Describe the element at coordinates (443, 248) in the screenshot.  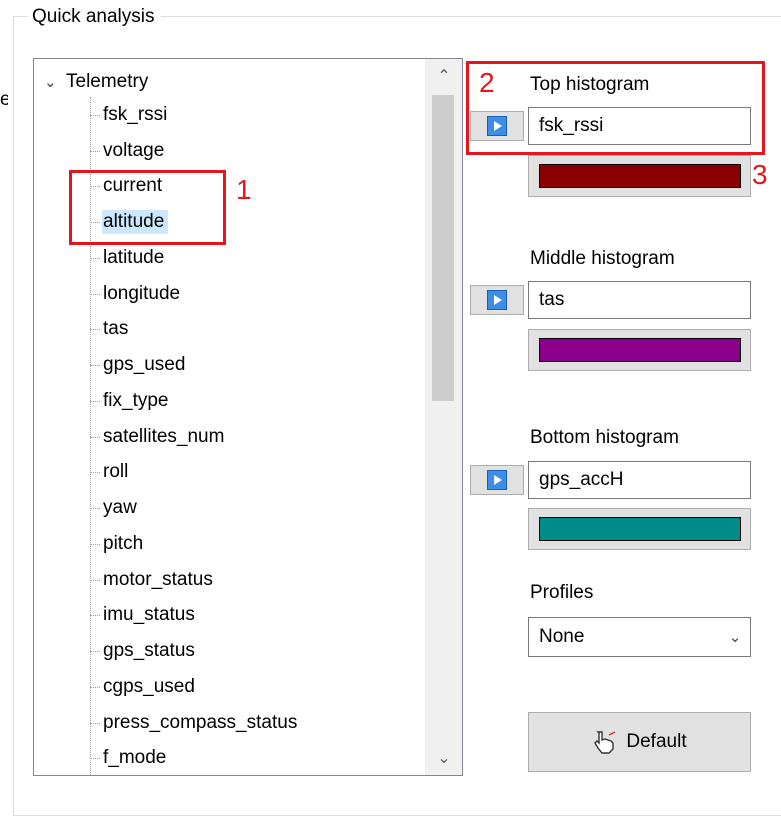
I see `scrollbar-thumb` at that location.